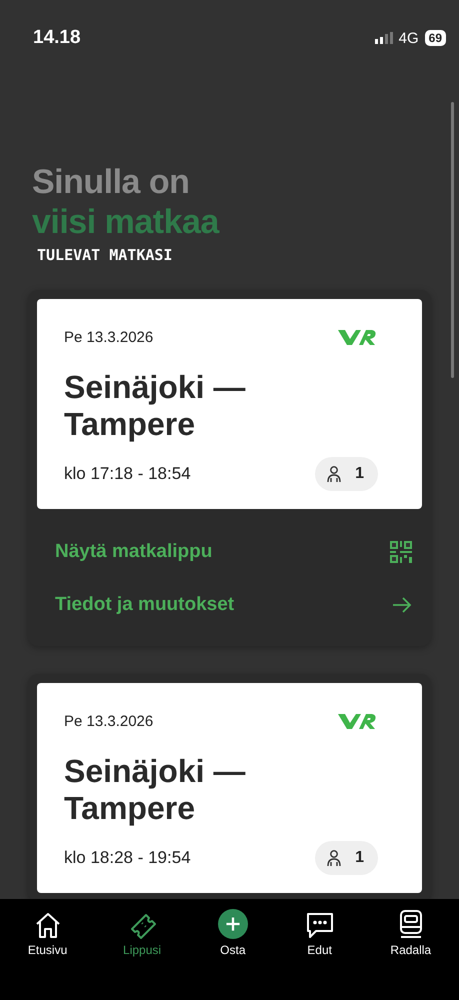 The image size is (459, 1000). What do you see at coordinates (127, 474) in the screenshot?
I see `trip-time: klo 17:18 - 18:54` at bounding box center [127, 474].